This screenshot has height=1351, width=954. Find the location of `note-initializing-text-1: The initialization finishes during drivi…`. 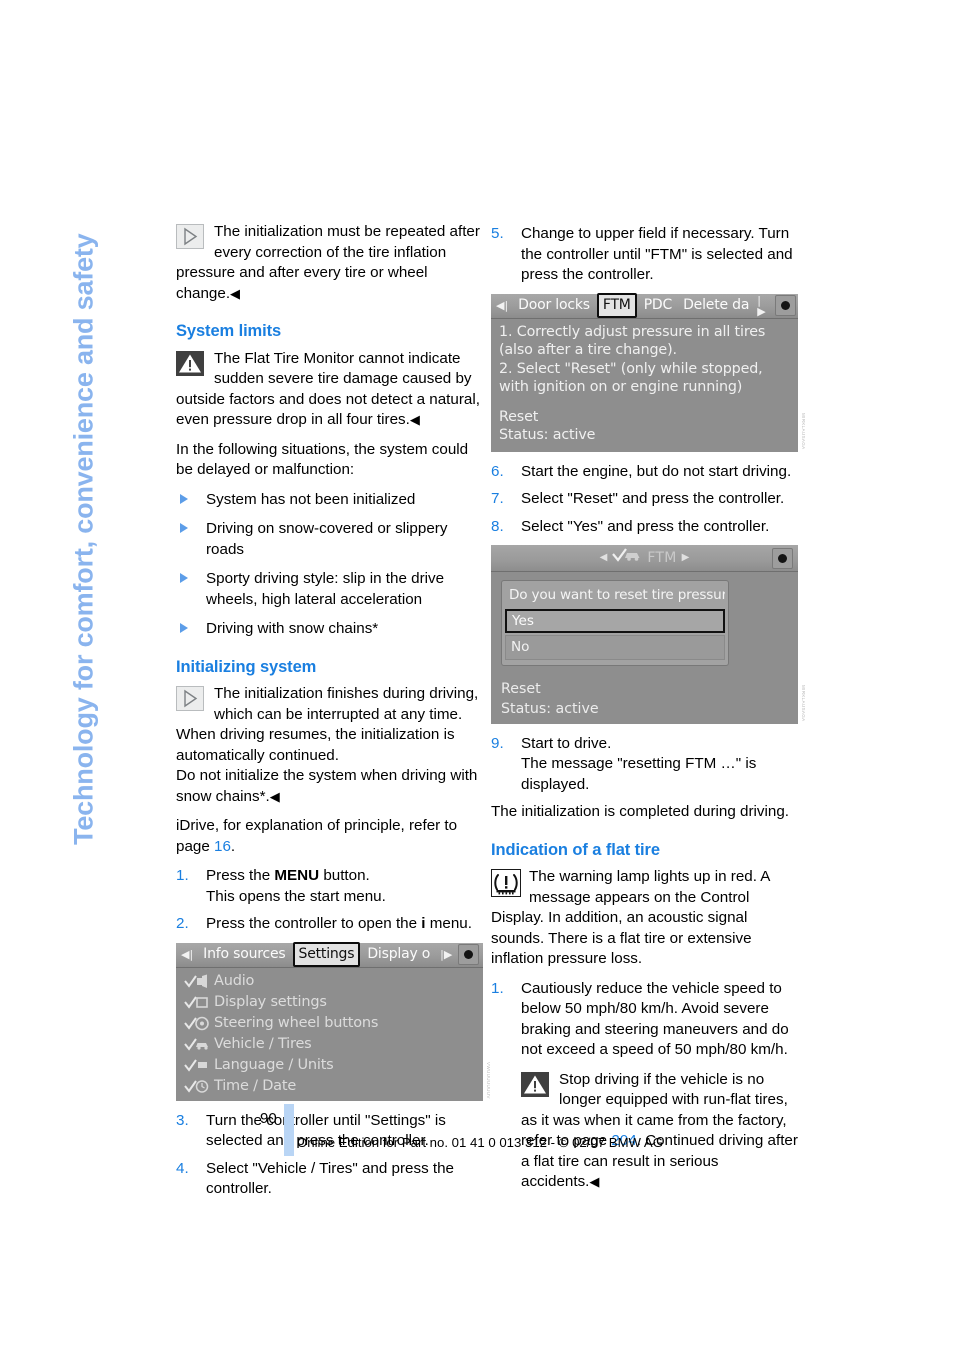

note-initializing-text-1: The initialization finishes during drivi… is located at coordinates (346, 704).